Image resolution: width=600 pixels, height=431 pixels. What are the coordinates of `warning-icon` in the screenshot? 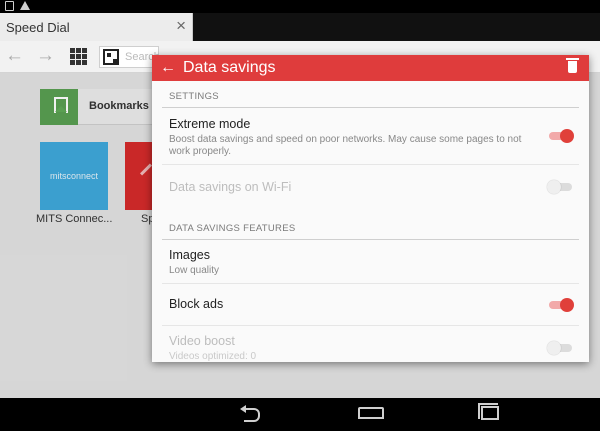 It's located at (25, 5).